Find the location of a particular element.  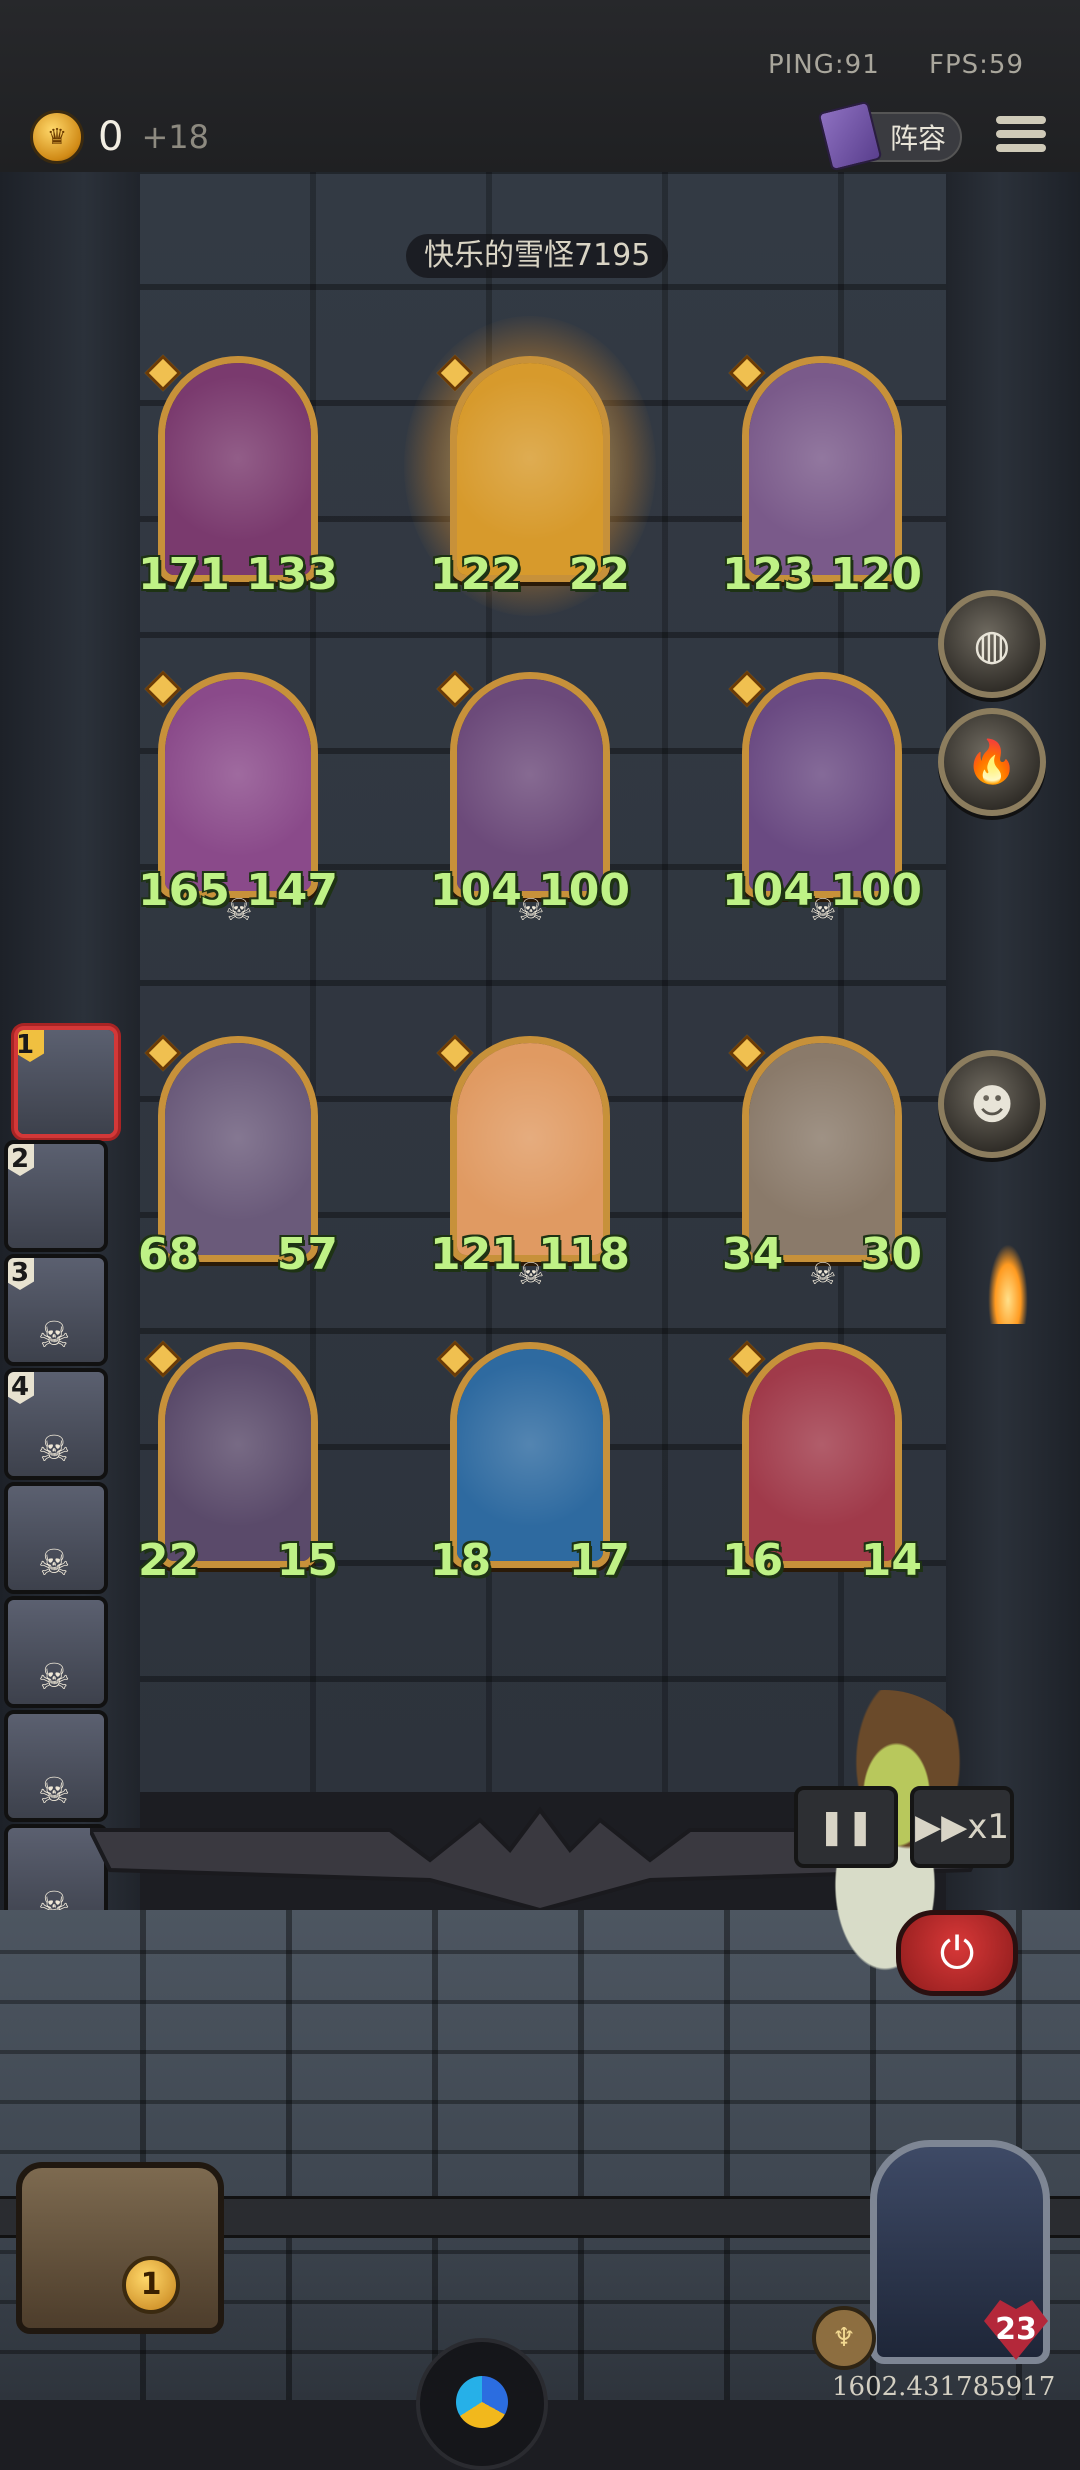

minion-card: 68 57 is located at coordinates (238, 1158).